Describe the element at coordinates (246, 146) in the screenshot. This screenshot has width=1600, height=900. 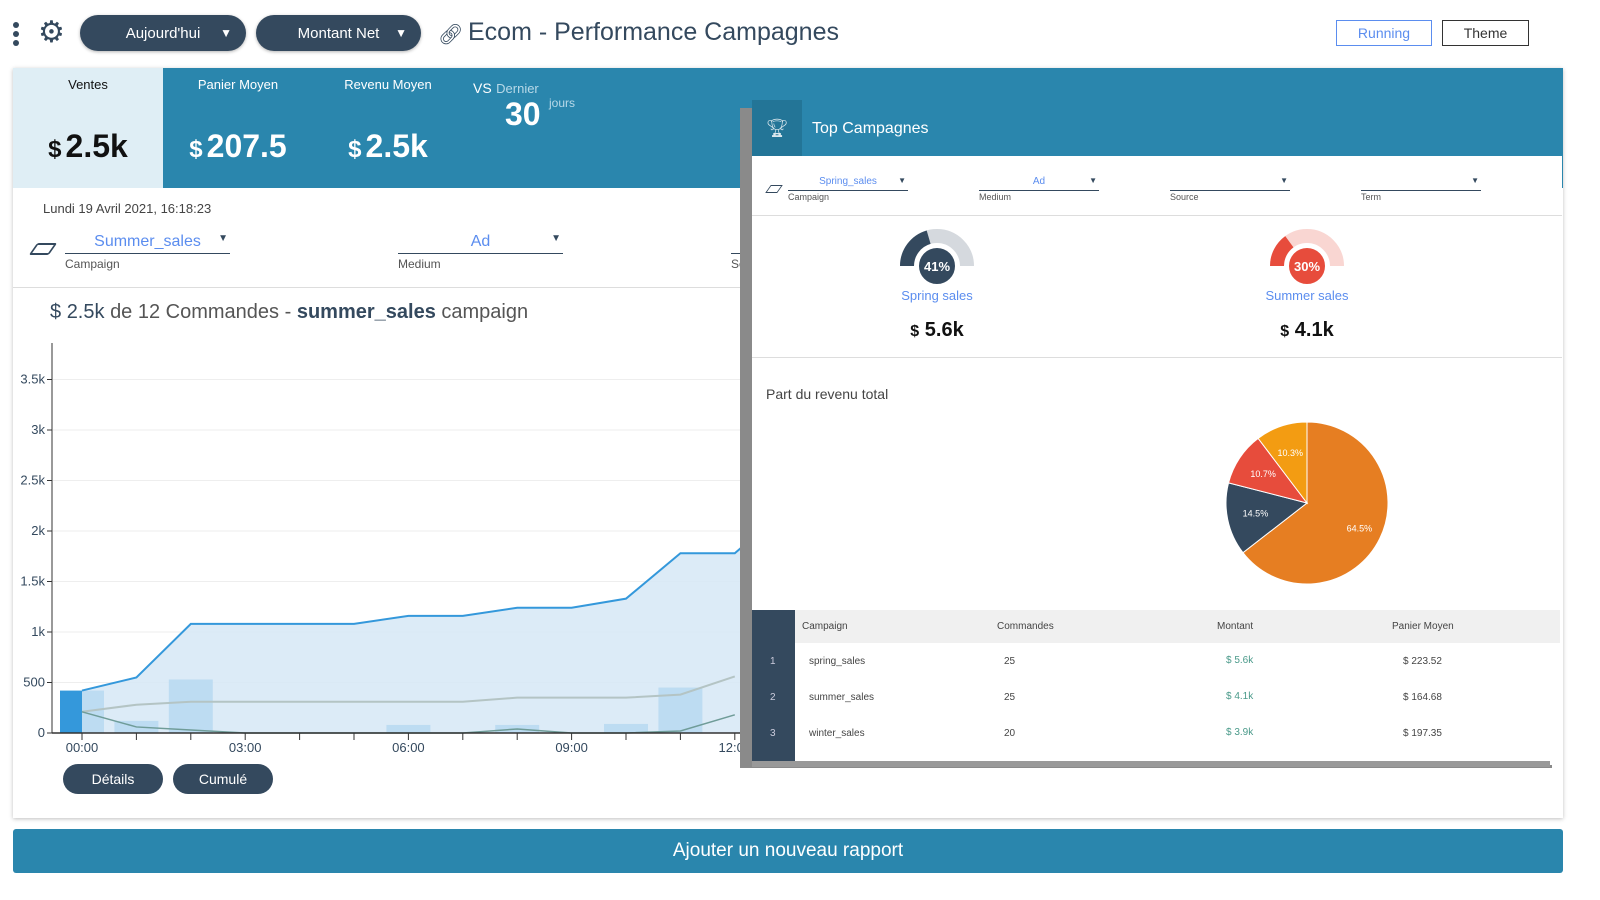
I see `kpi-value: 207.5` at that location.